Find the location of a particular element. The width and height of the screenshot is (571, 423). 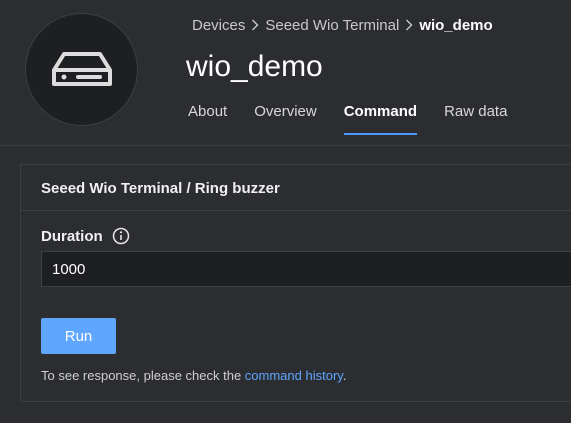

device-avatar is located at coordinates (81, 69).